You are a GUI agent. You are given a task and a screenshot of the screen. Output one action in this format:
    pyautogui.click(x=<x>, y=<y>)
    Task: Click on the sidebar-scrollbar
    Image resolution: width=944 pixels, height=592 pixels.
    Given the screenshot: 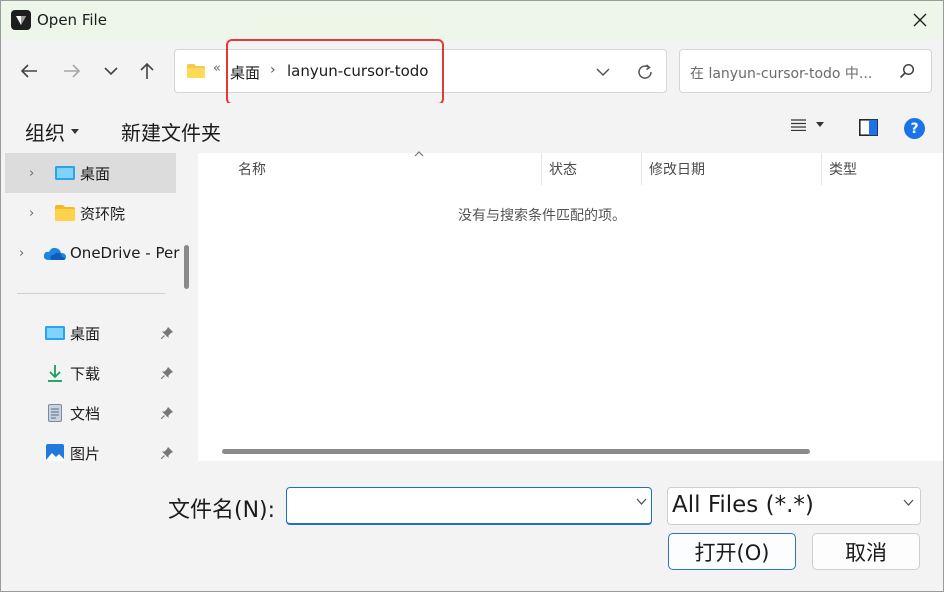 What is the action you would take?
    pyautogui.click(x=186, y=267)
    